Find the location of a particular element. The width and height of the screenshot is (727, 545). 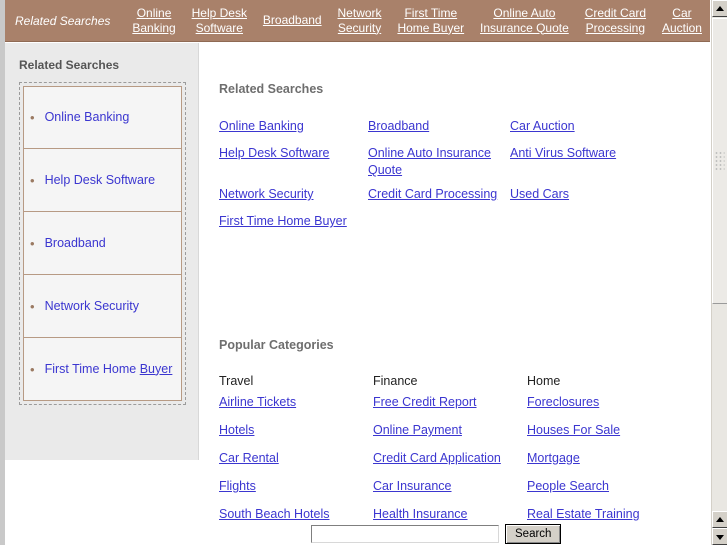

sidebar-item-first-time-home-buyer: • First Time Home Buyer is located at coordinates (102, 369).